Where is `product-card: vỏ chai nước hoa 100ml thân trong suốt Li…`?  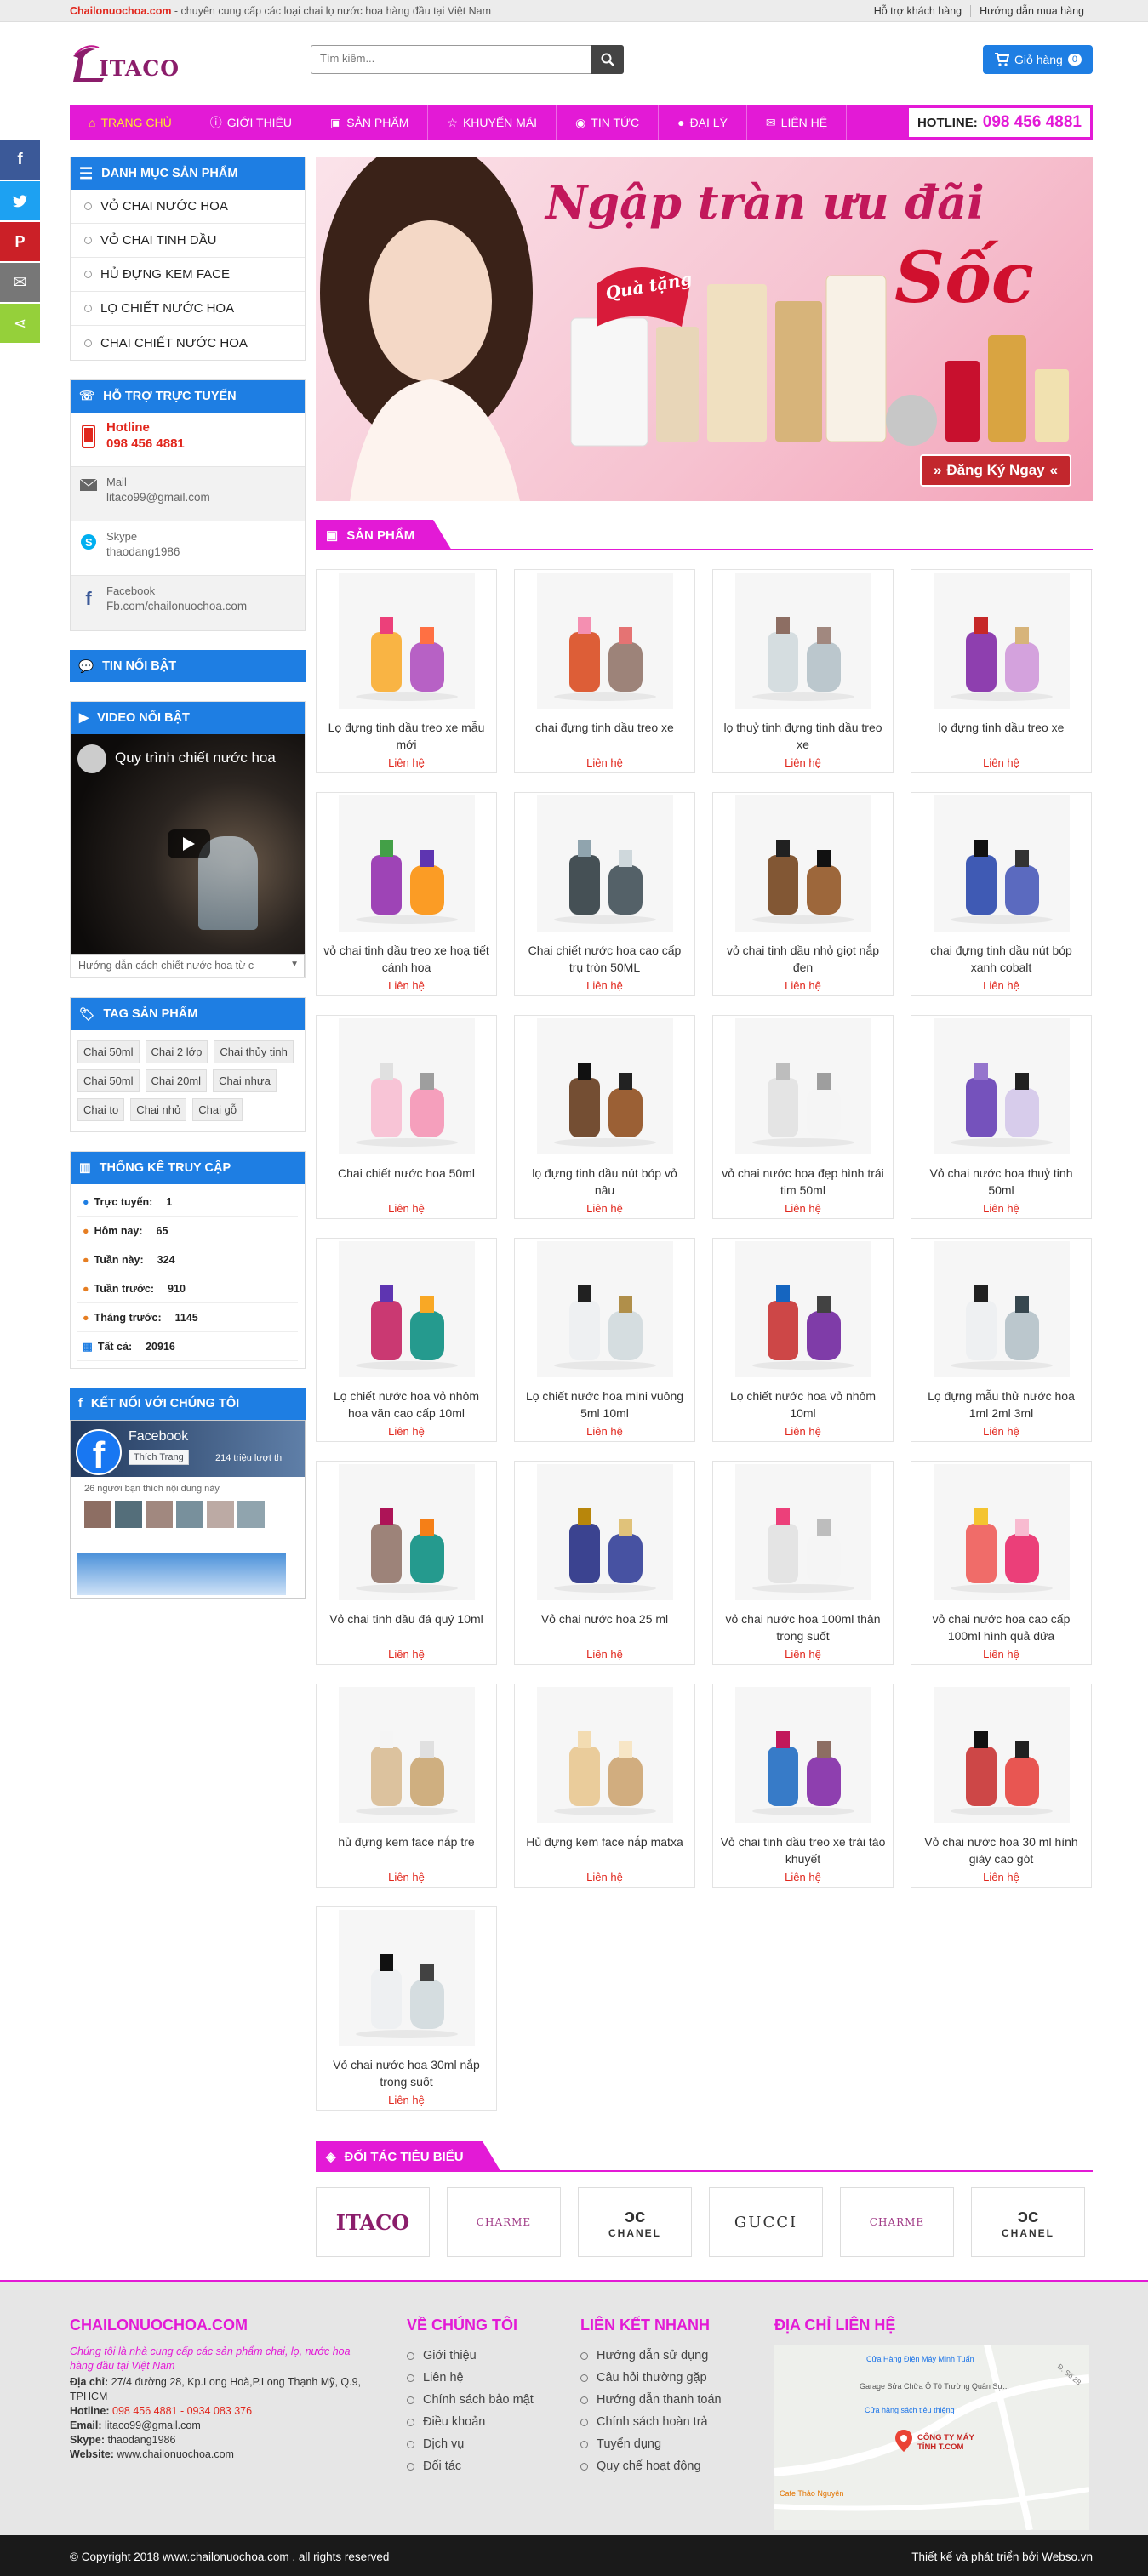
product-card: vỏ chai nước hoa 100ml thân trong suốt Li… is located at coordinates (803, 1563).